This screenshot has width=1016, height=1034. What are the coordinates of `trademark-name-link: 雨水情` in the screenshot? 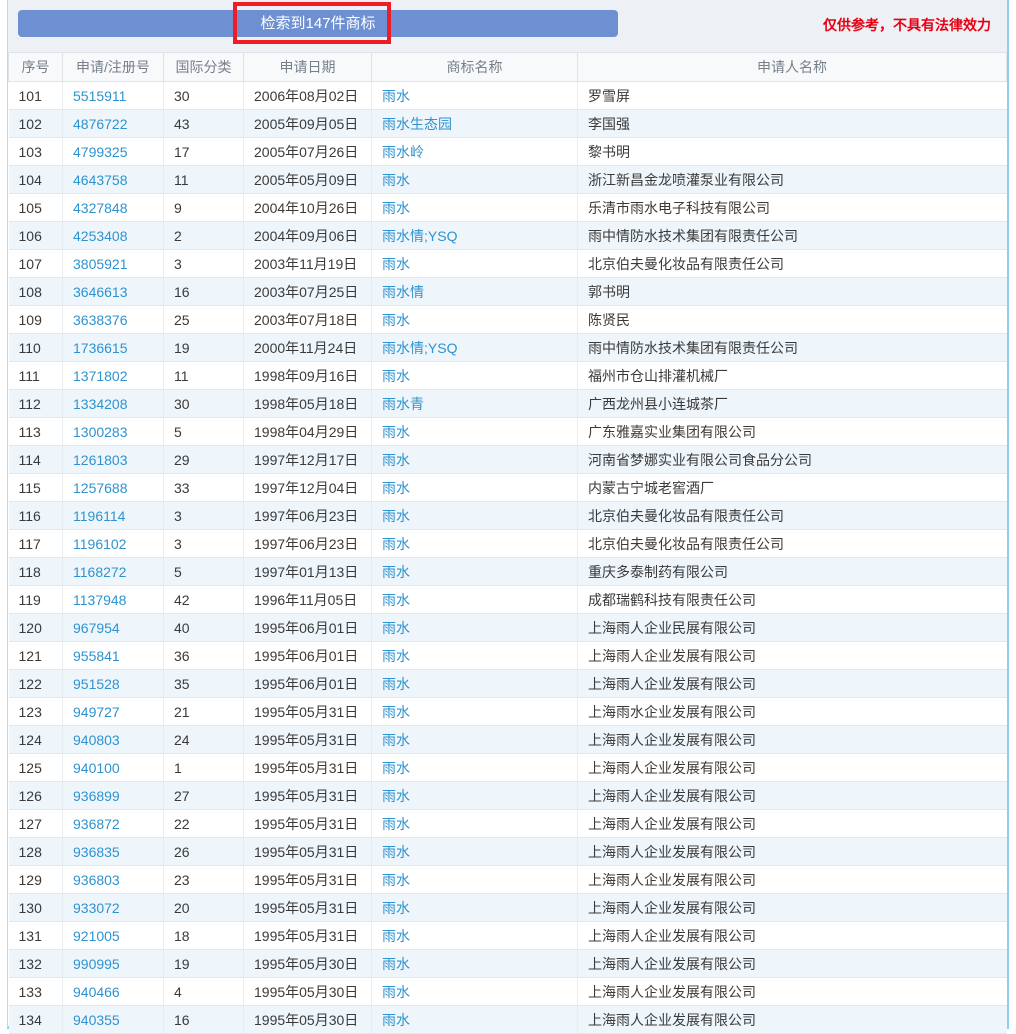 It's located at (403, 292).